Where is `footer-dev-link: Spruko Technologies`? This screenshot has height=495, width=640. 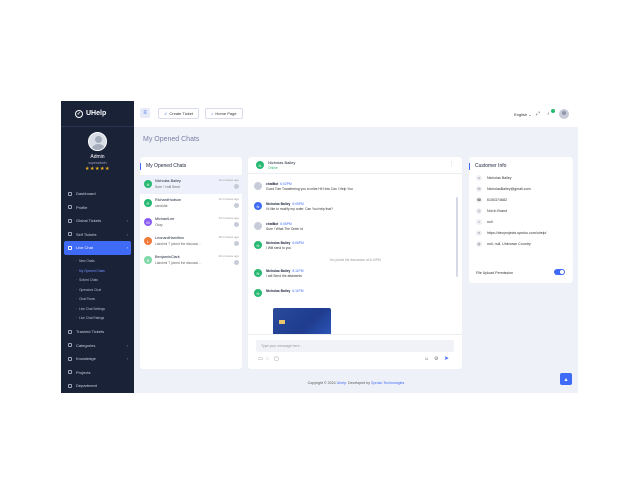 footer-dev-link: Spruko Technologies is located at coordinates (387, 383).